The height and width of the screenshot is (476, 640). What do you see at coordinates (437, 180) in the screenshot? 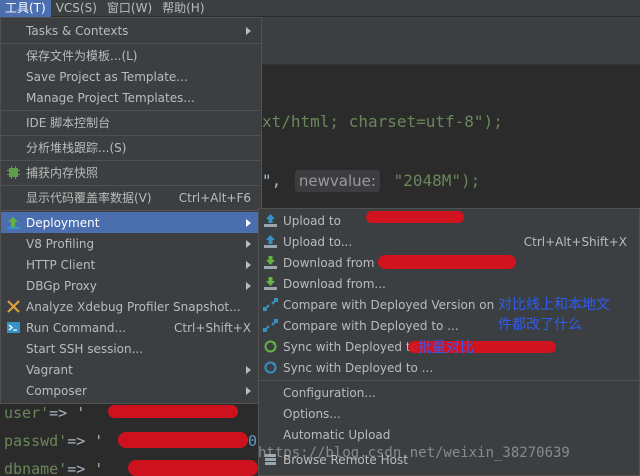
I see `code-string: "2048M");` at bounding box center [437, 180].